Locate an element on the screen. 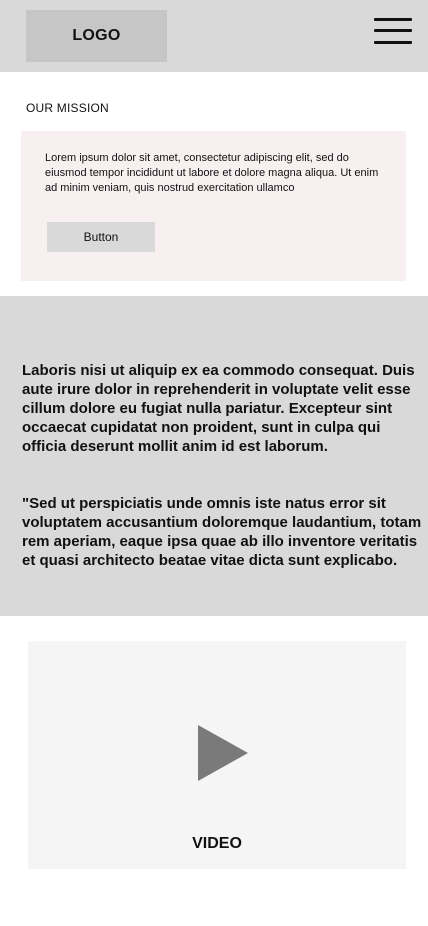 This screenshot has height=926, width=428. hamburger-menu-icon is located at coordinates (393, 32).